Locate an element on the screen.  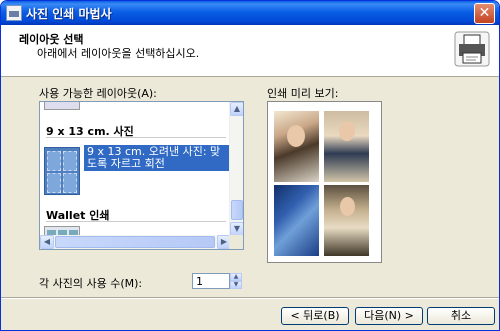
horizontal-scrollbar: ◀ ▶ is located at coordinates (135, 242).